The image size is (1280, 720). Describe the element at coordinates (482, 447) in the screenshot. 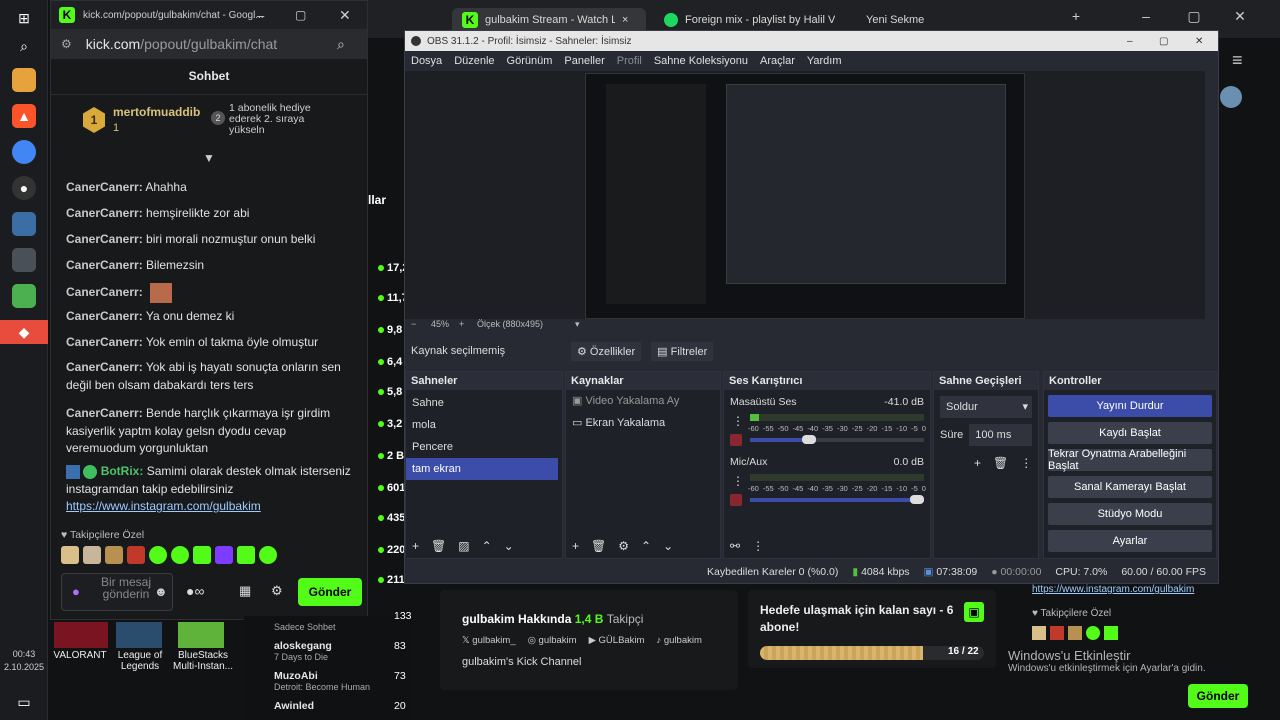

I see `scene-item: Pencere` at that location.